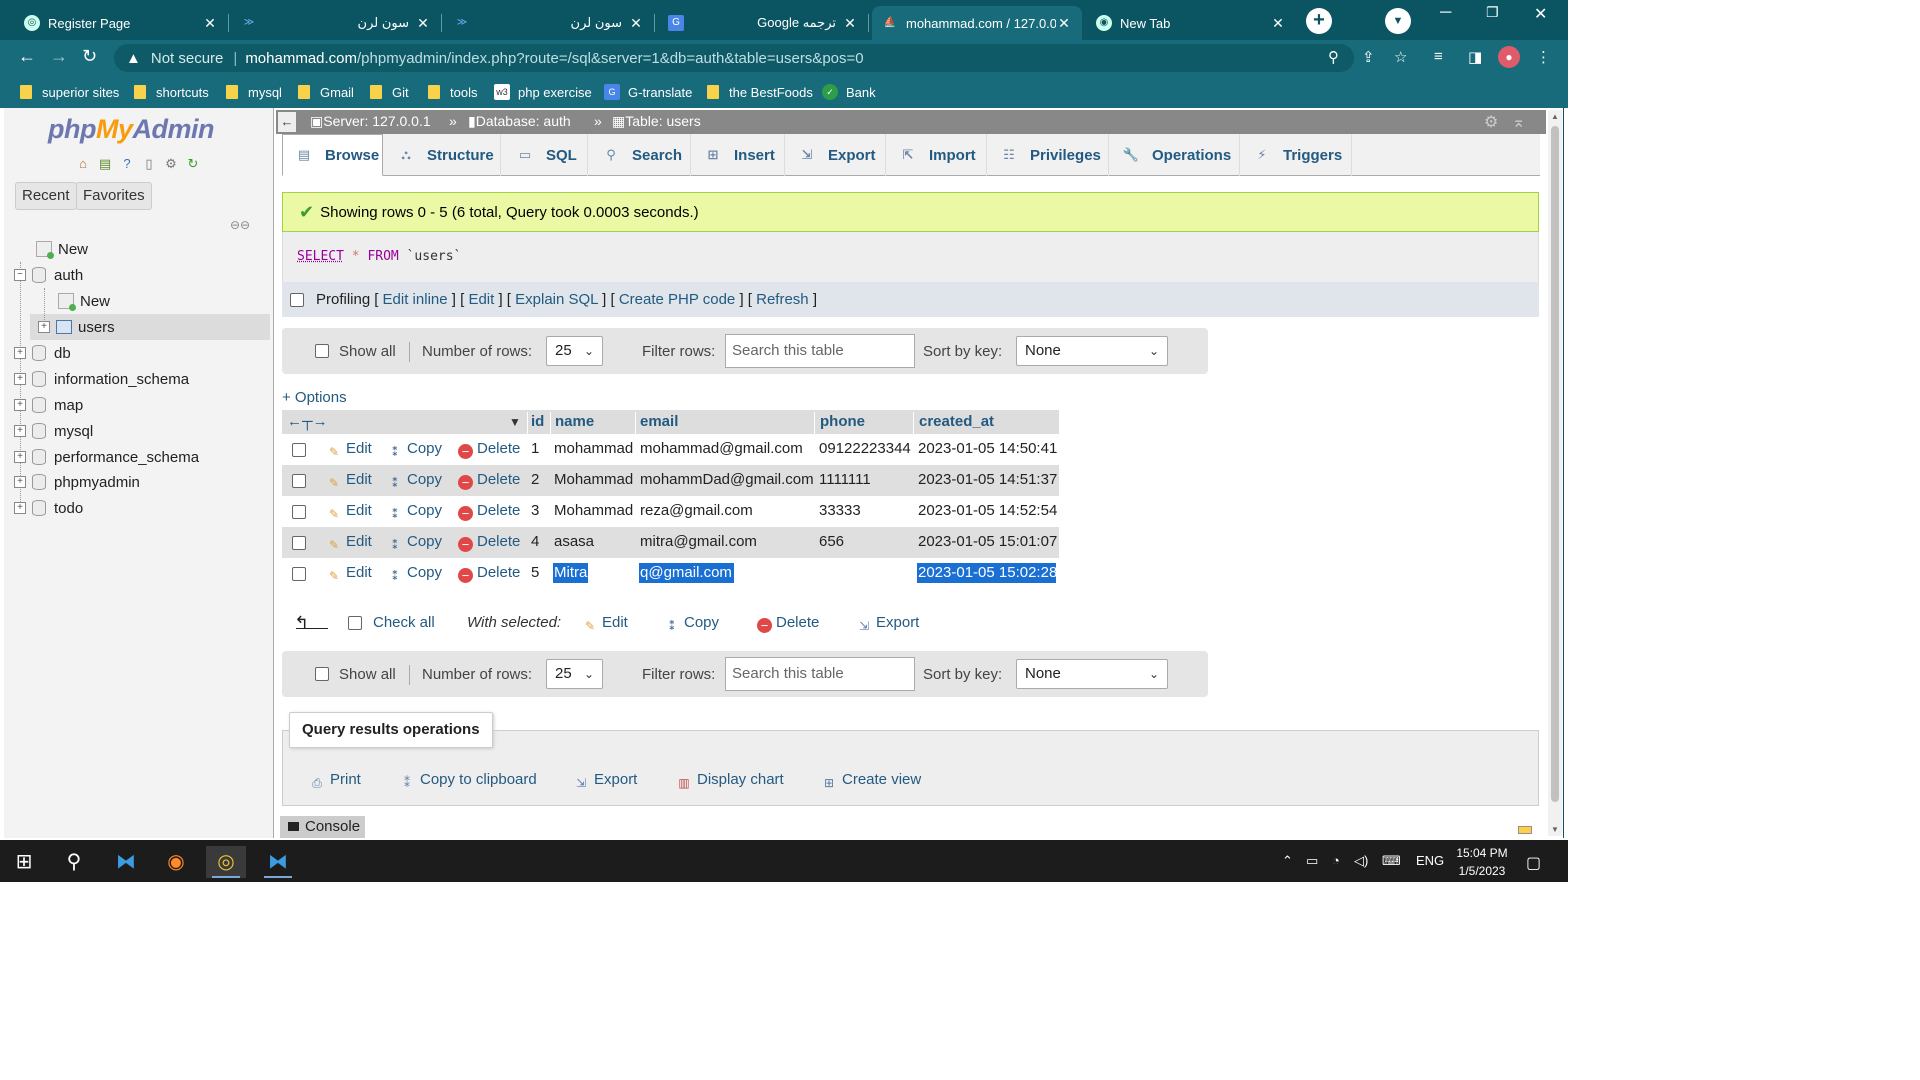 Image resolution: width=1920 pixels, height=1080 pixels. What do you see at coordinates (48, 508) in the screenshot?
I see `tree-db-todo: + todo` at bounding box center [48, 508].